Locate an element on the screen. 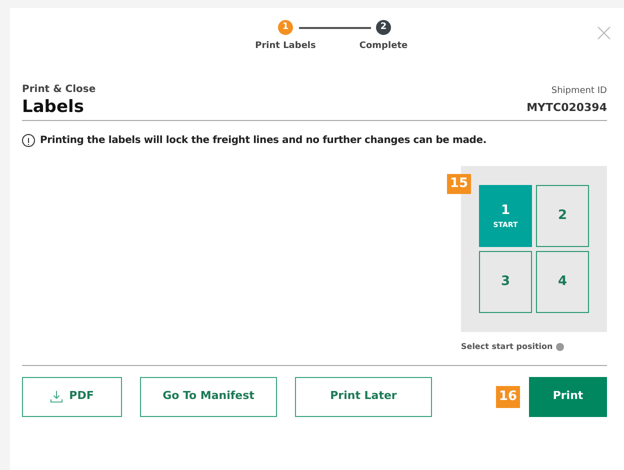  position-caption: Select start position is located at coordinates (507, 346).